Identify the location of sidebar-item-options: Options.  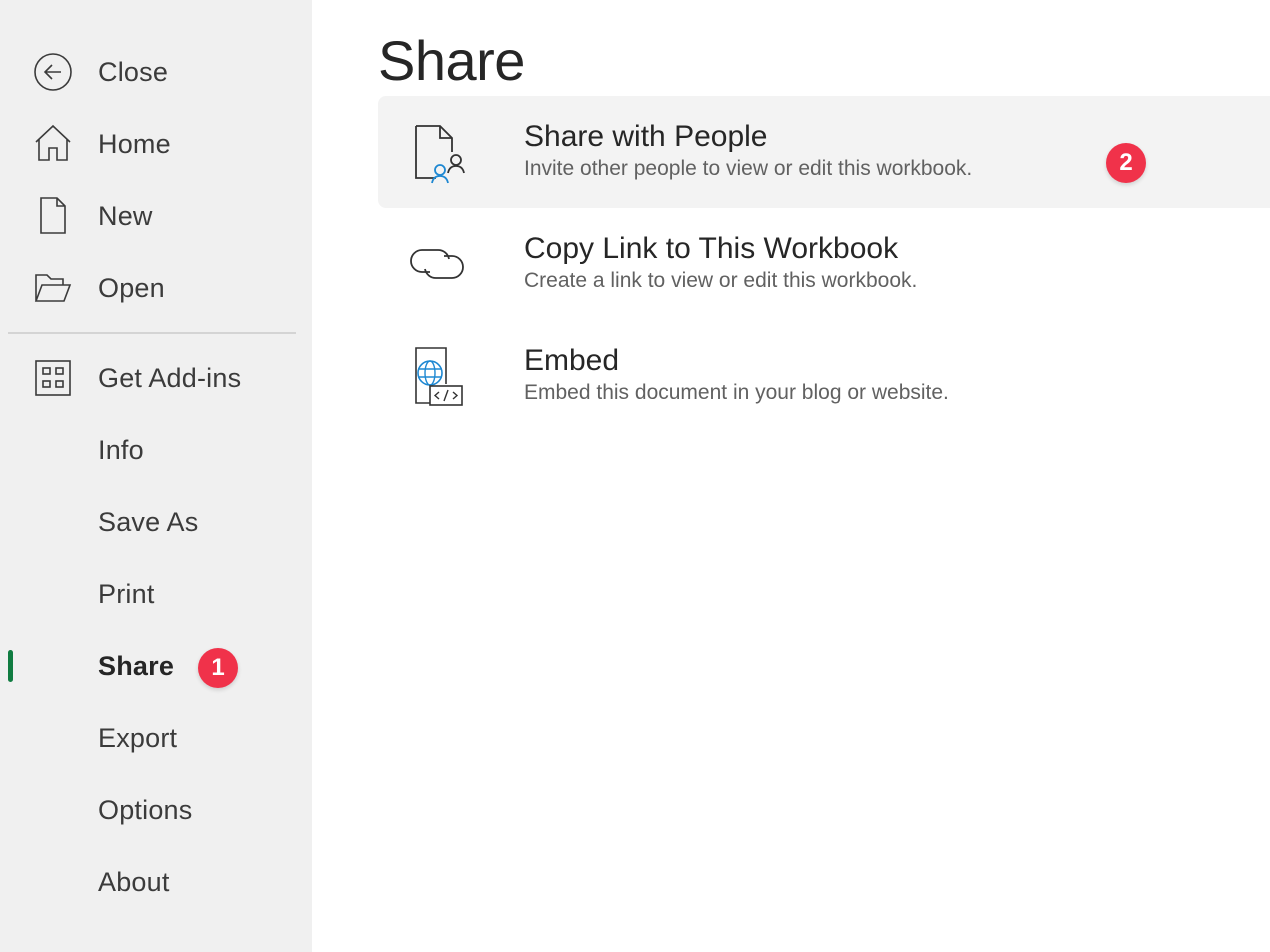
(156, 810).